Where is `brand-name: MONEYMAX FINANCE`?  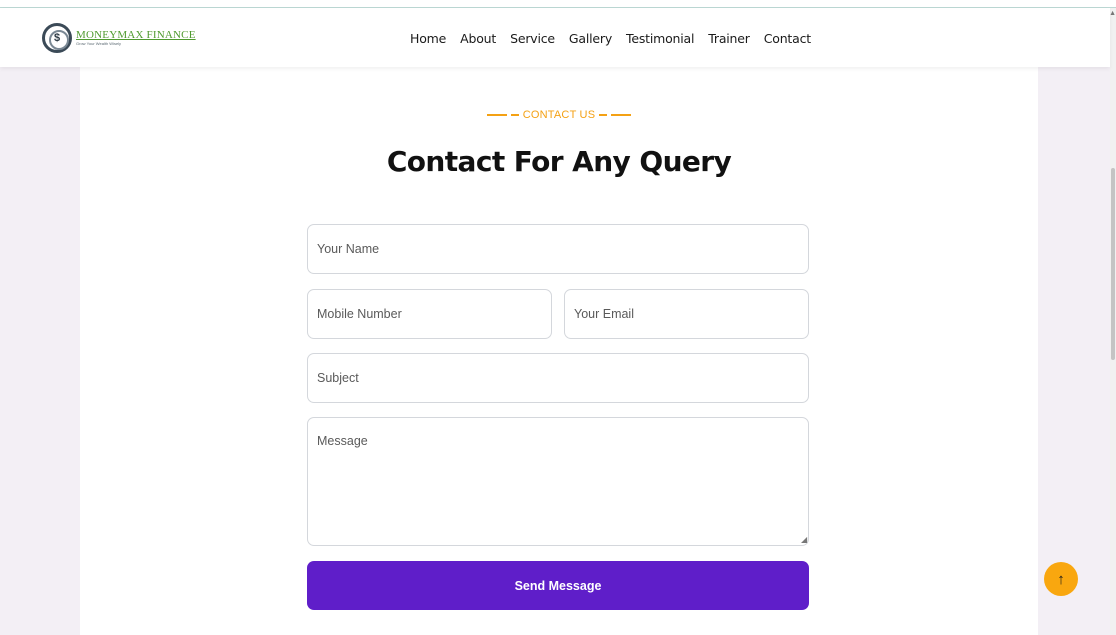 brand-name: MONEYMAX FINANCE is located at coordinates (136, 35).